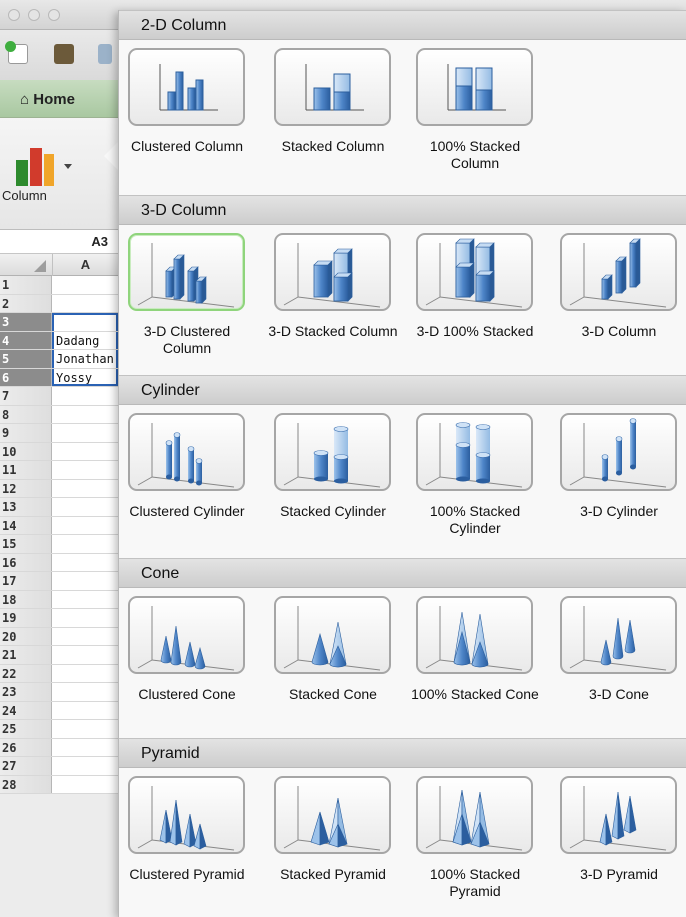 The image size is (686, 917). Describe the element at coordinates (26, 618) in the screenshot. I see `row-number: 19` at that location.